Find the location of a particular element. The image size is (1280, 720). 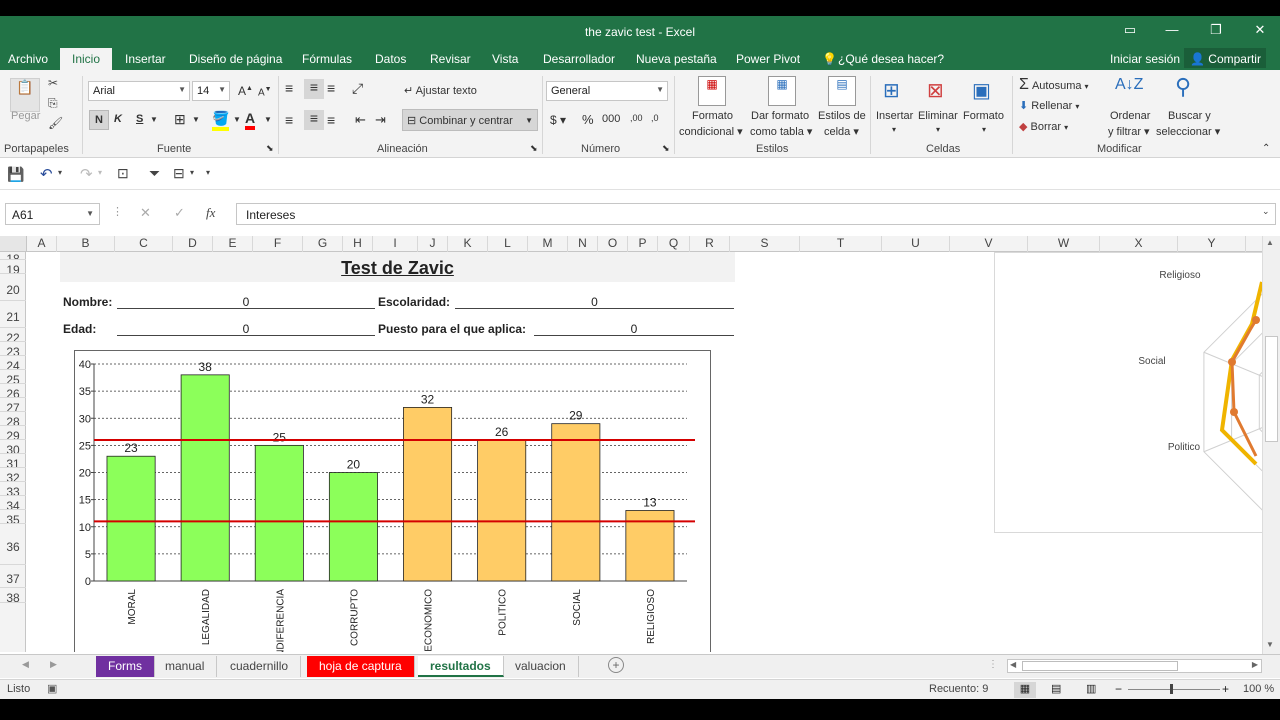

format-table-label-2: como tabla ▾ is located at coordinates (781, 131).